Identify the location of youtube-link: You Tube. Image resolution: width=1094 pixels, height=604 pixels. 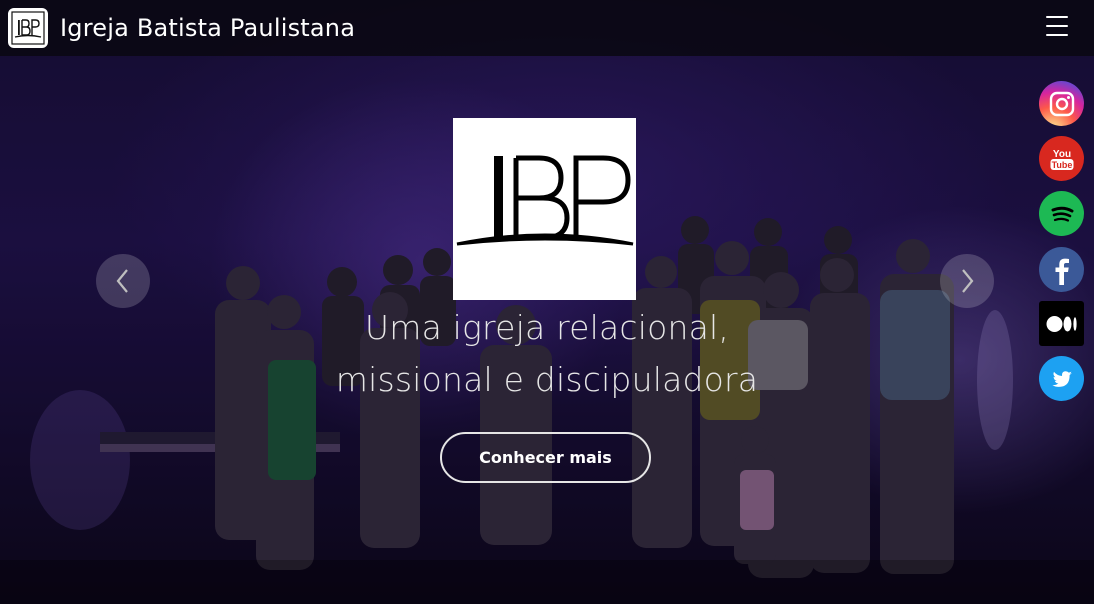
(1061, 158).